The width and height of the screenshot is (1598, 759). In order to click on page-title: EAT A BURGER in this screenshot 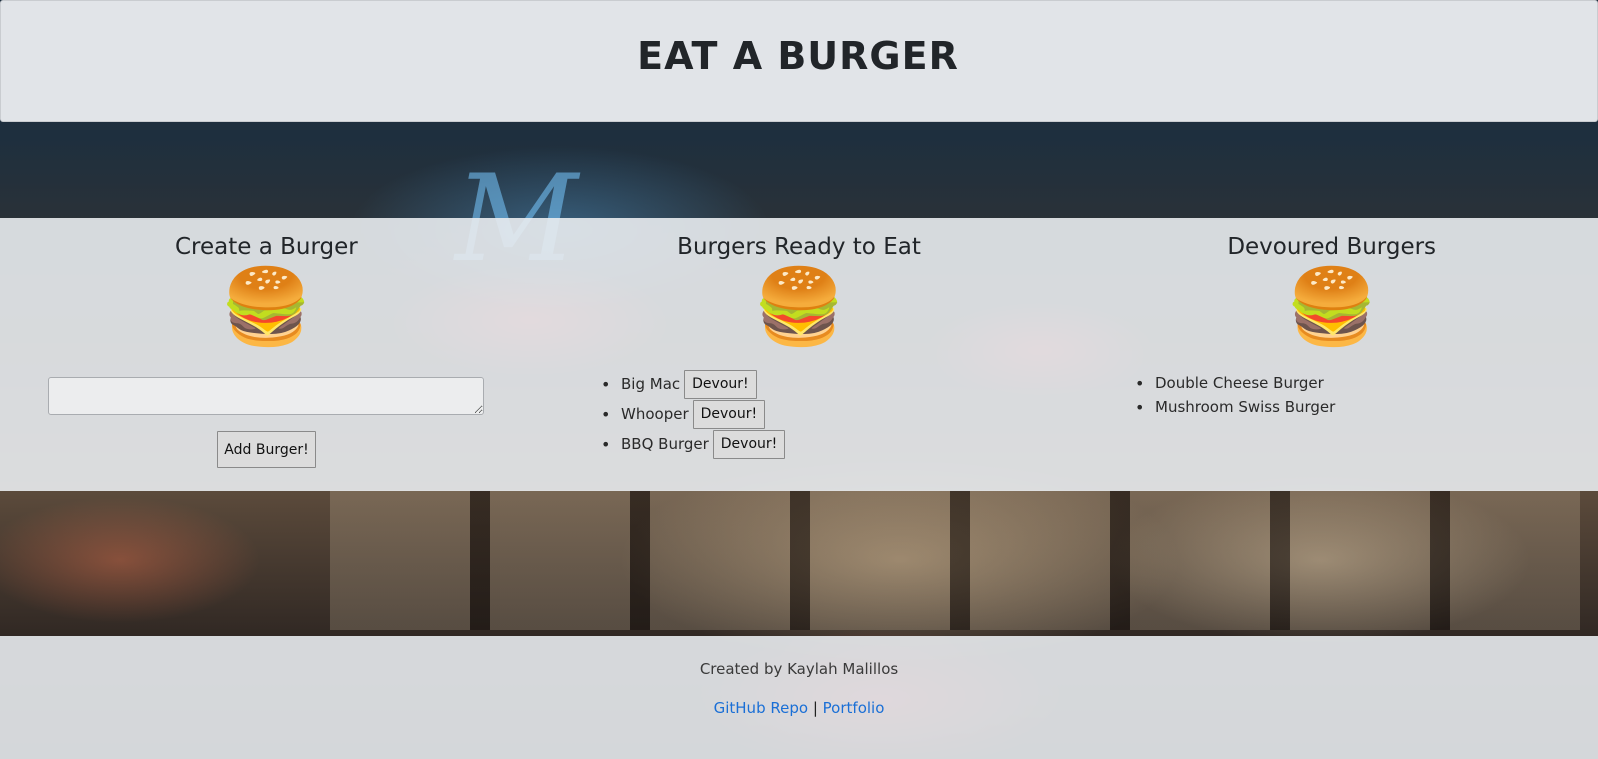, I will do `click(798, 56)`.